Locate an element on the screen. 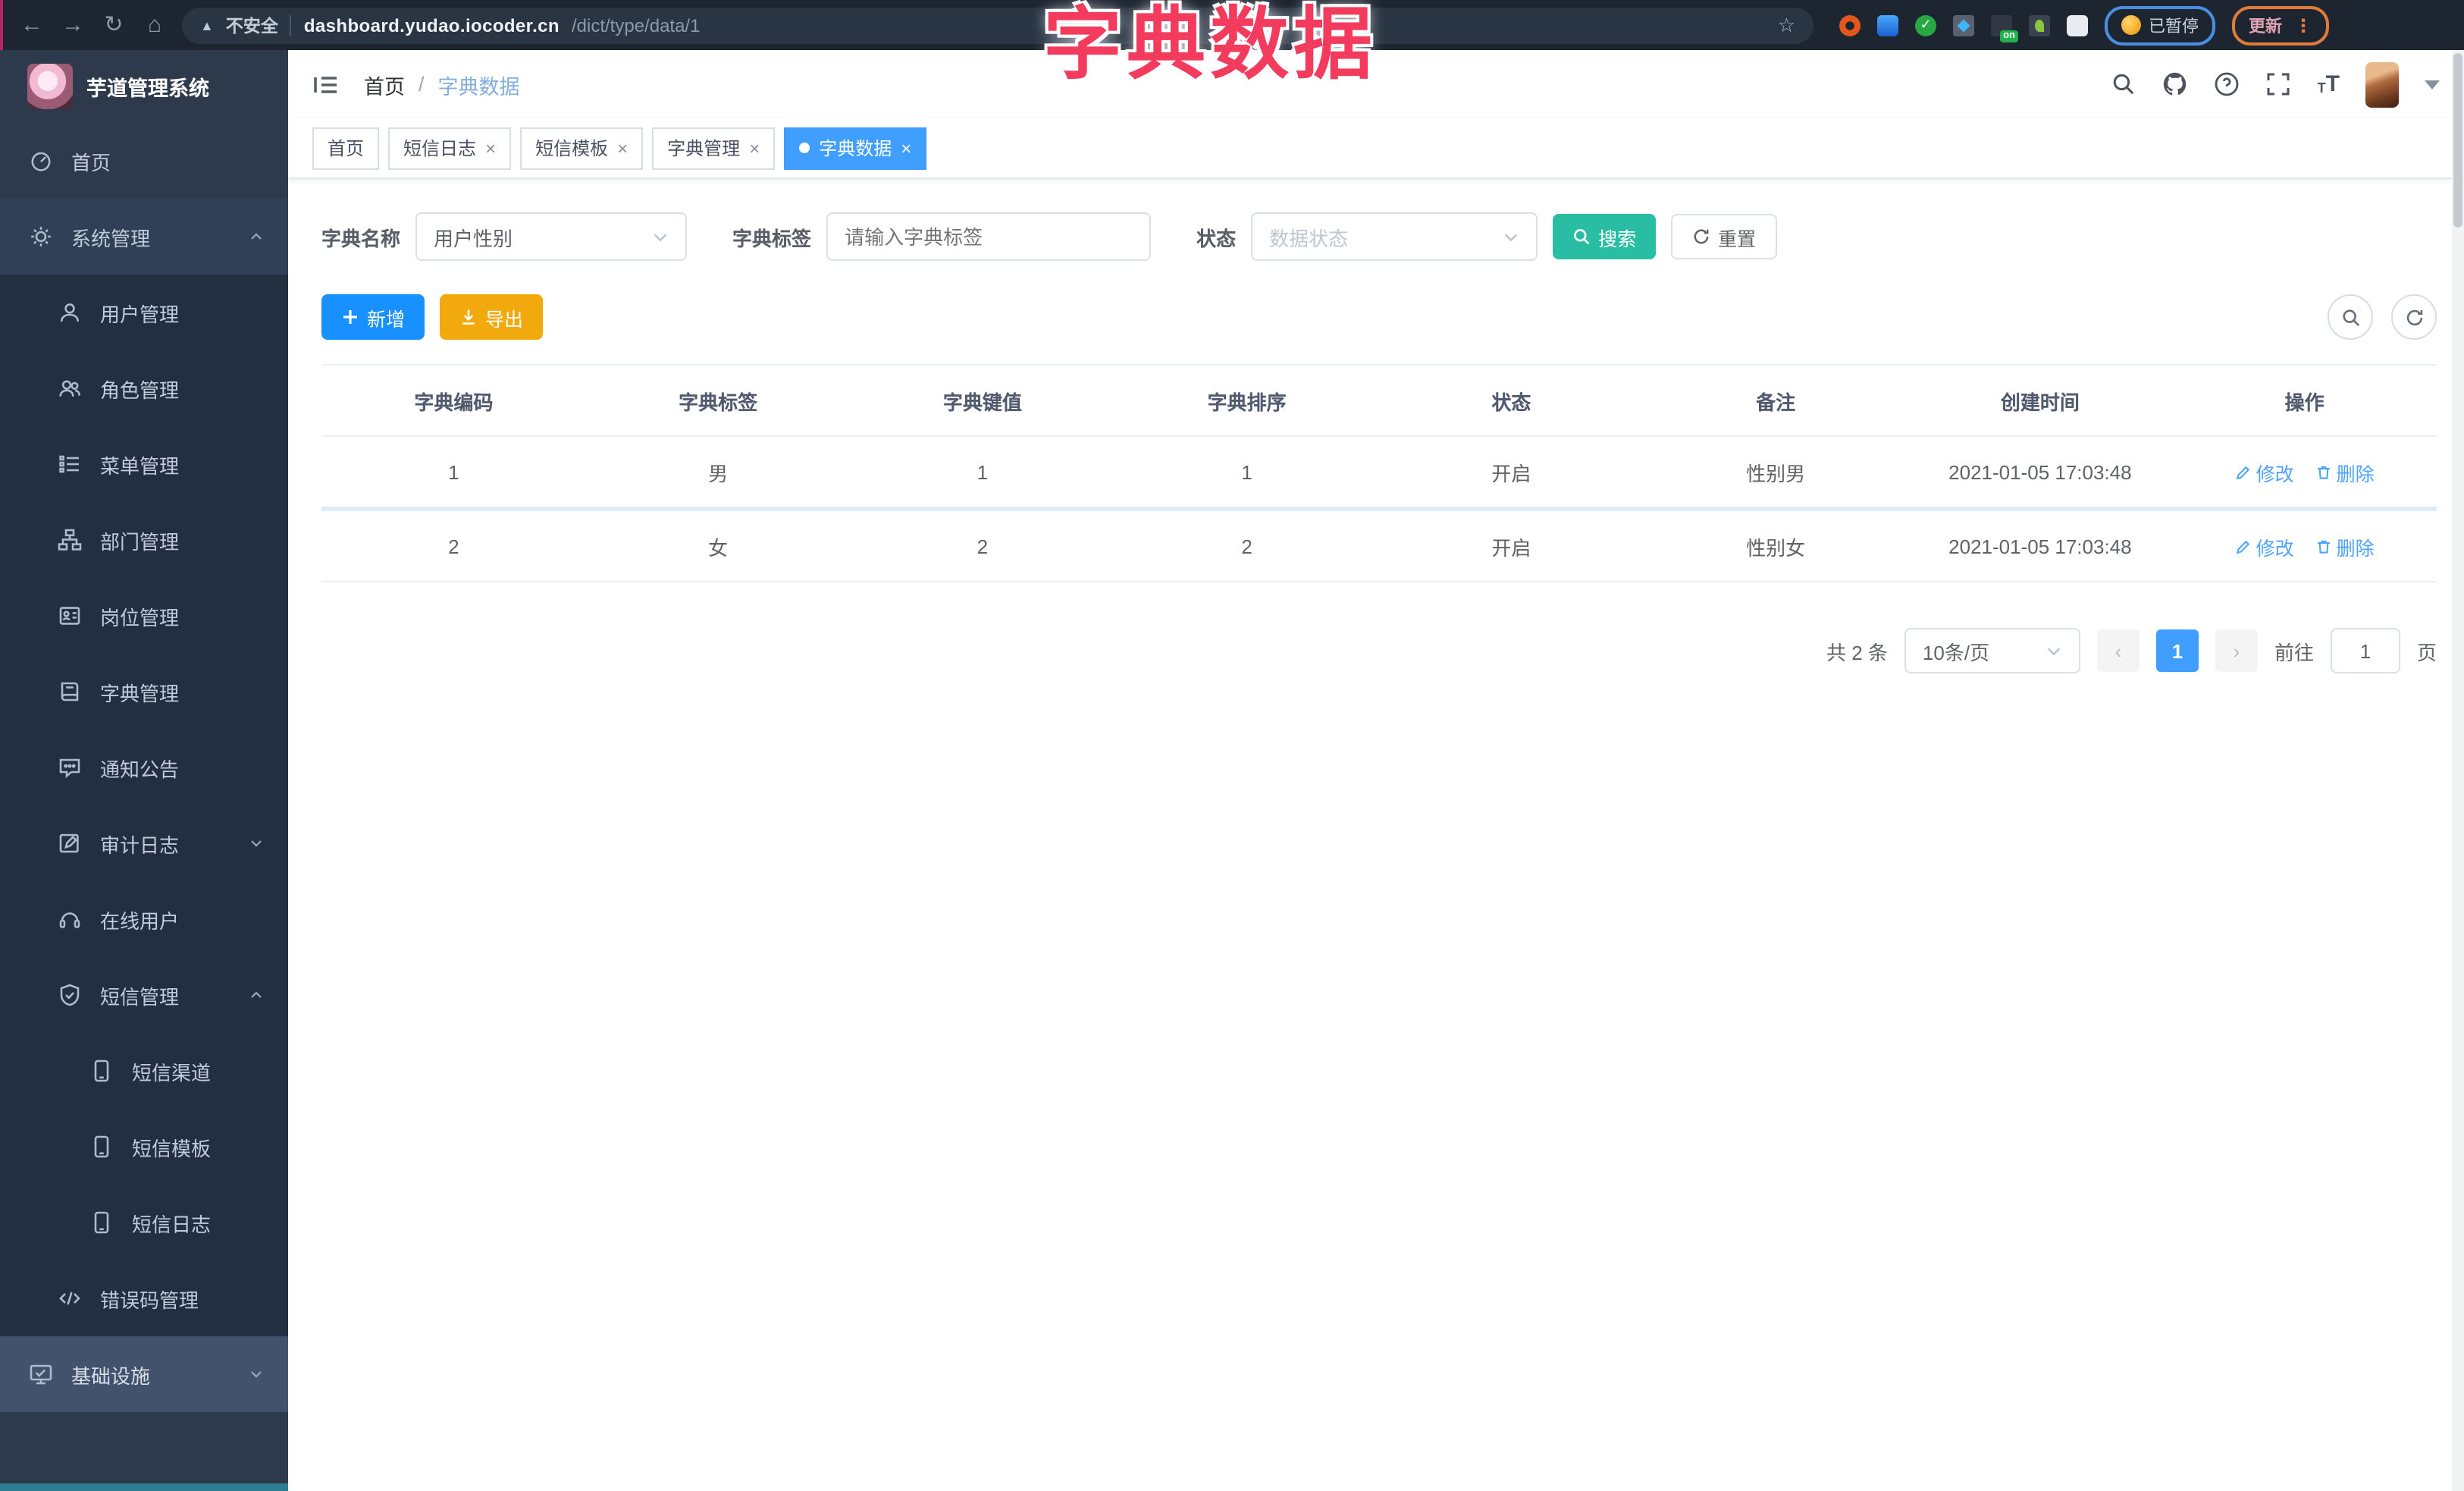 The width and height of the screenshot is (2464, 1491). app-logo-row: 芋道管理系统 is located at coordinates (144, 86).